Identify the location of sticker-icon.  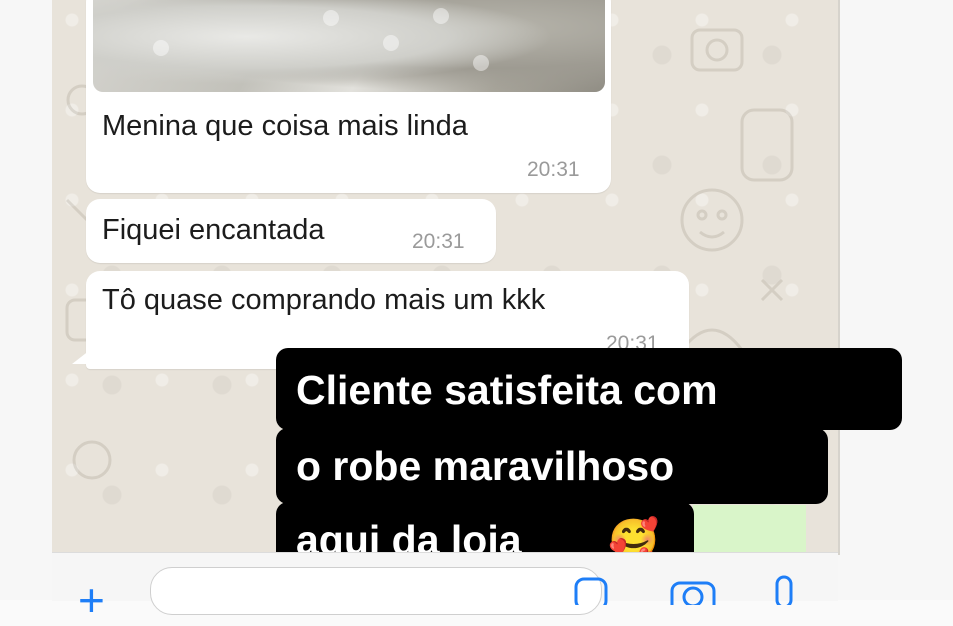
(592, 590).